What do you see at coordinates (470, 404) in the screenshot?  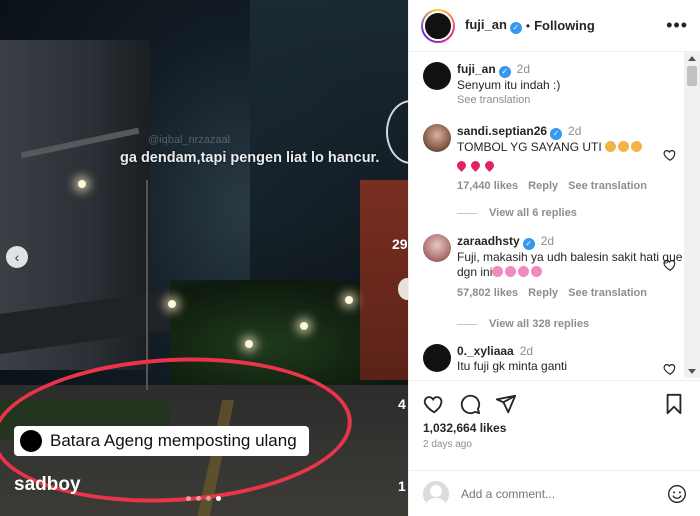 I see `comment-bubble-icon` at bounding box center [470, 404].